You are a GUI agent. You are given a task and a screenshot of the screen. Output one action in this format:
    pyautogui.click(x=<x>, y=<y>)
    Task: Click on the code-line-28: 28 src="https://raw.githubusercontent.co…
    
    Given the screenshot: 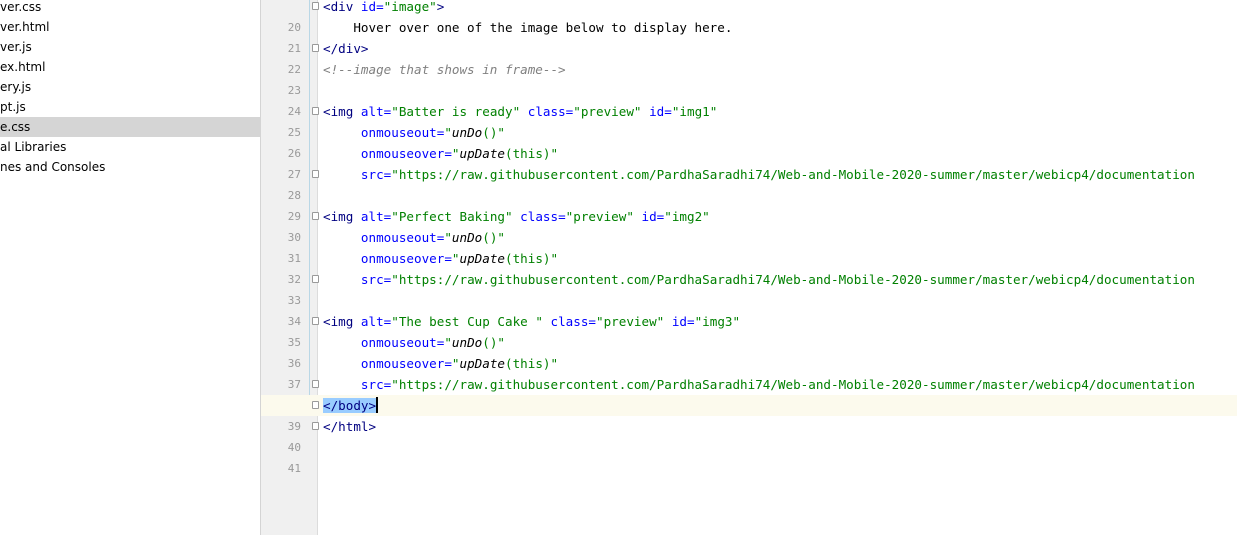 What is the action you would take?
    pyautogui.click(x=749, y=183)
    